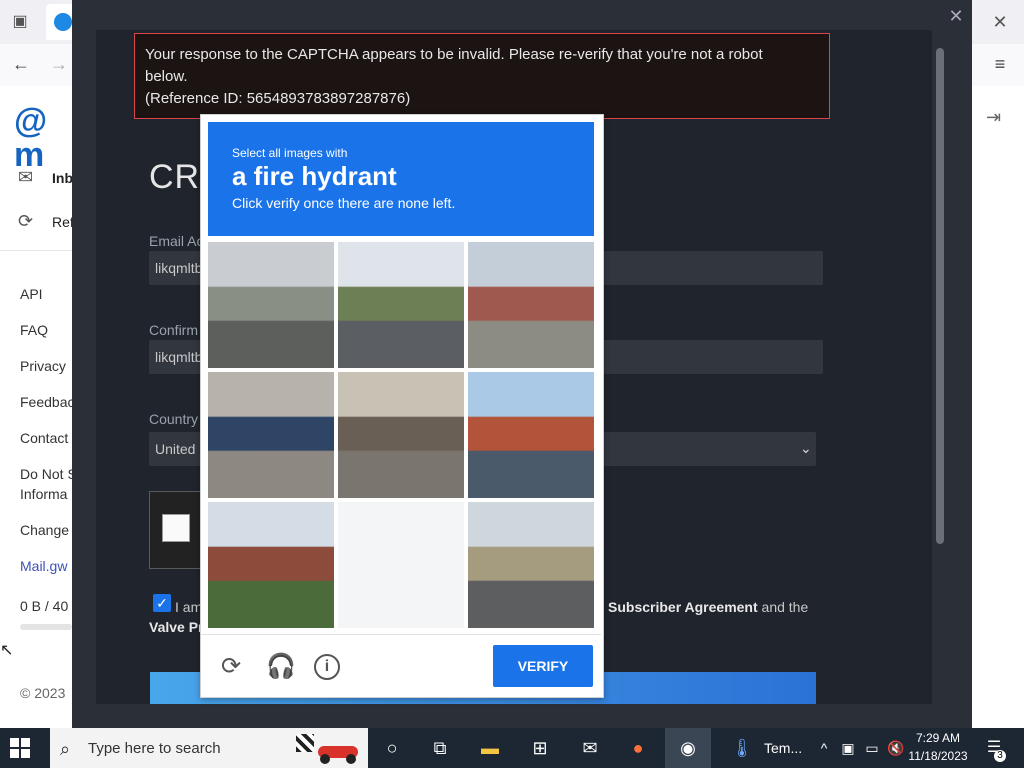 Image resolution: width=1024 pixels, height=768 pixels. Describe the element at coordinates (166, 76) in the screenshot. I see `error-line-2: below.` at that location.